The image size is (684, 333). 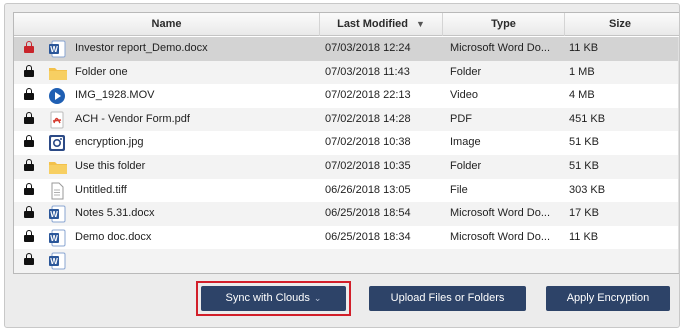 I want to click on file-type, so click(x=507, y=261).